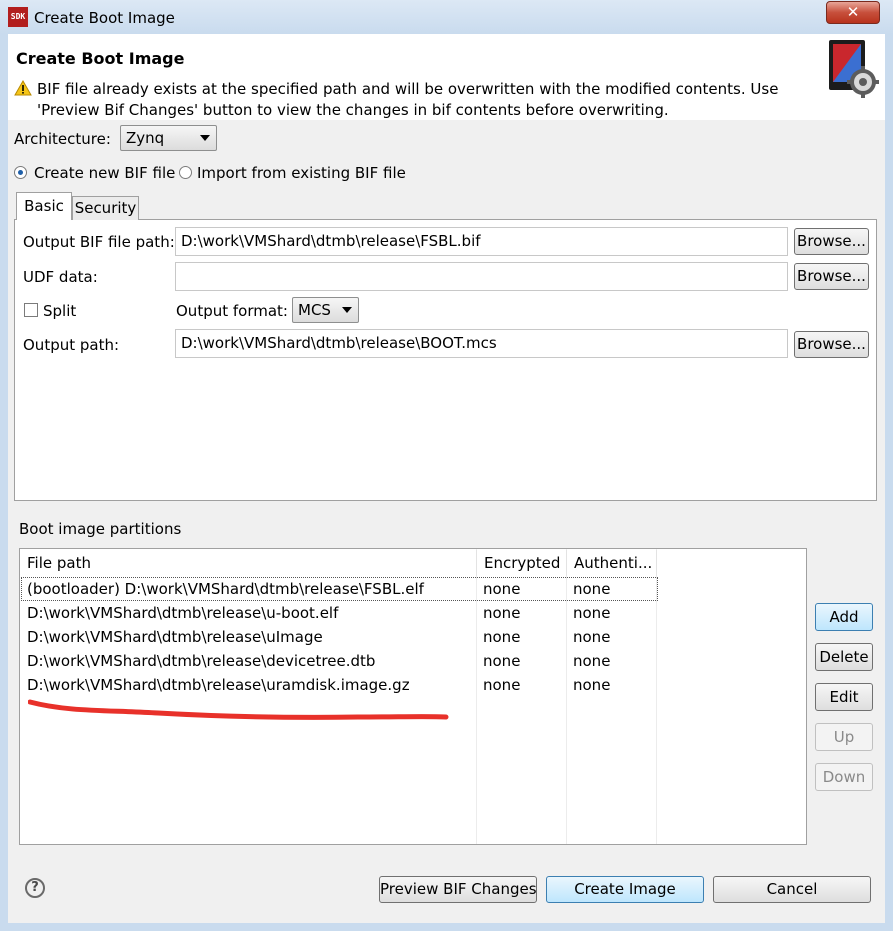  I want to click on delete-partition-button: Delete, so click(844, 657).